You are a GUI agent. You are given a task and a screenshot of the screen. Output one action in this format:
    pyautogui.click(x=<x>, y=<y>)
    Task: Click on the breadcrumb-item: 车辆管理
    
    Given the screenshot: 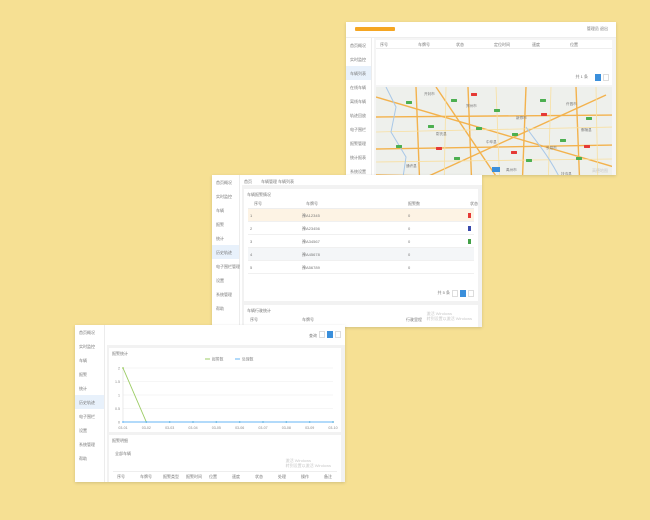 What is the action you would take?
    pyautogui.click(x=269, y=181)
    